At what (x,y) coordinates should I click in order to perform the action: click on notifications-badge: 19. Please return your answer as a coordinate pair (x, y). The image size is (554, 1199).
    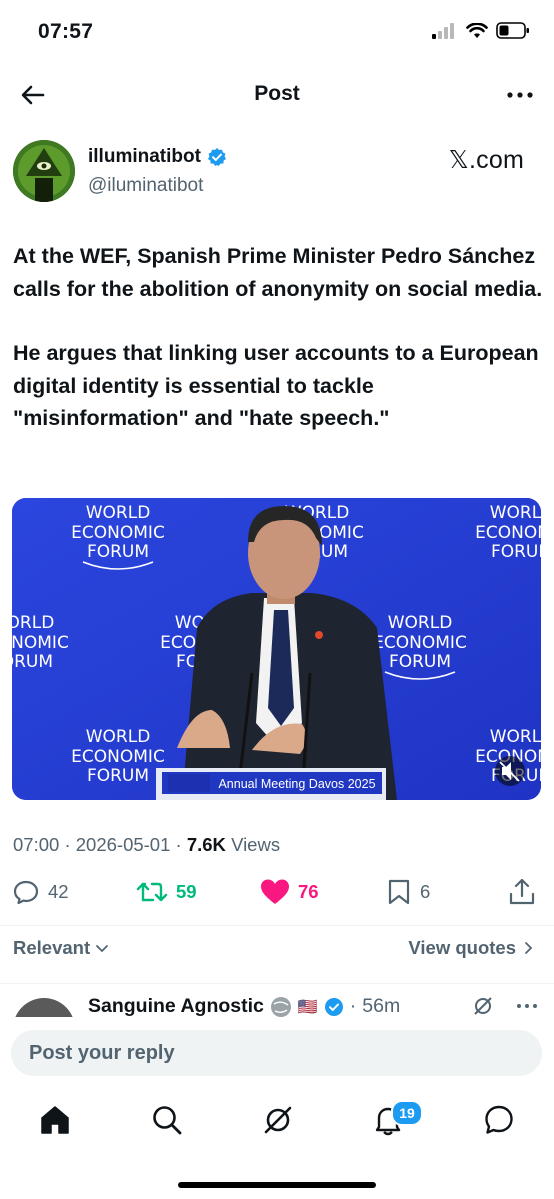
    Looking at the image, I should click on (407, 1113).